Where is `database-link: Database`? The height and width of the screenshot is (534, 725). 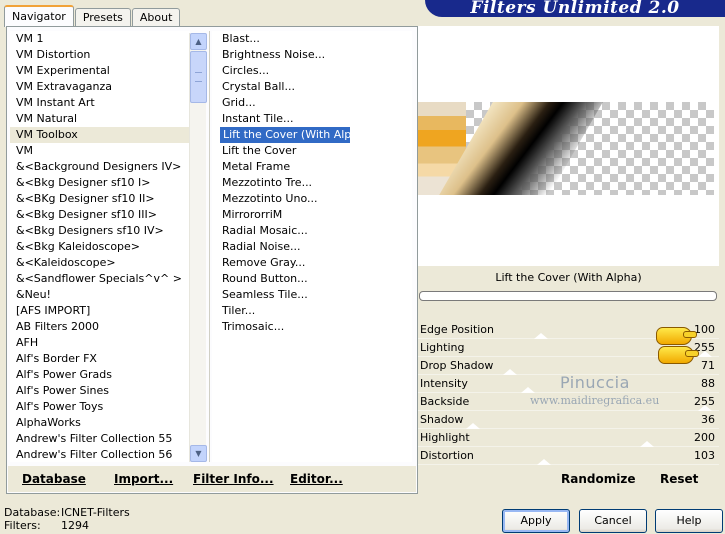
database-link: Database is located at coordinates (54, 479).